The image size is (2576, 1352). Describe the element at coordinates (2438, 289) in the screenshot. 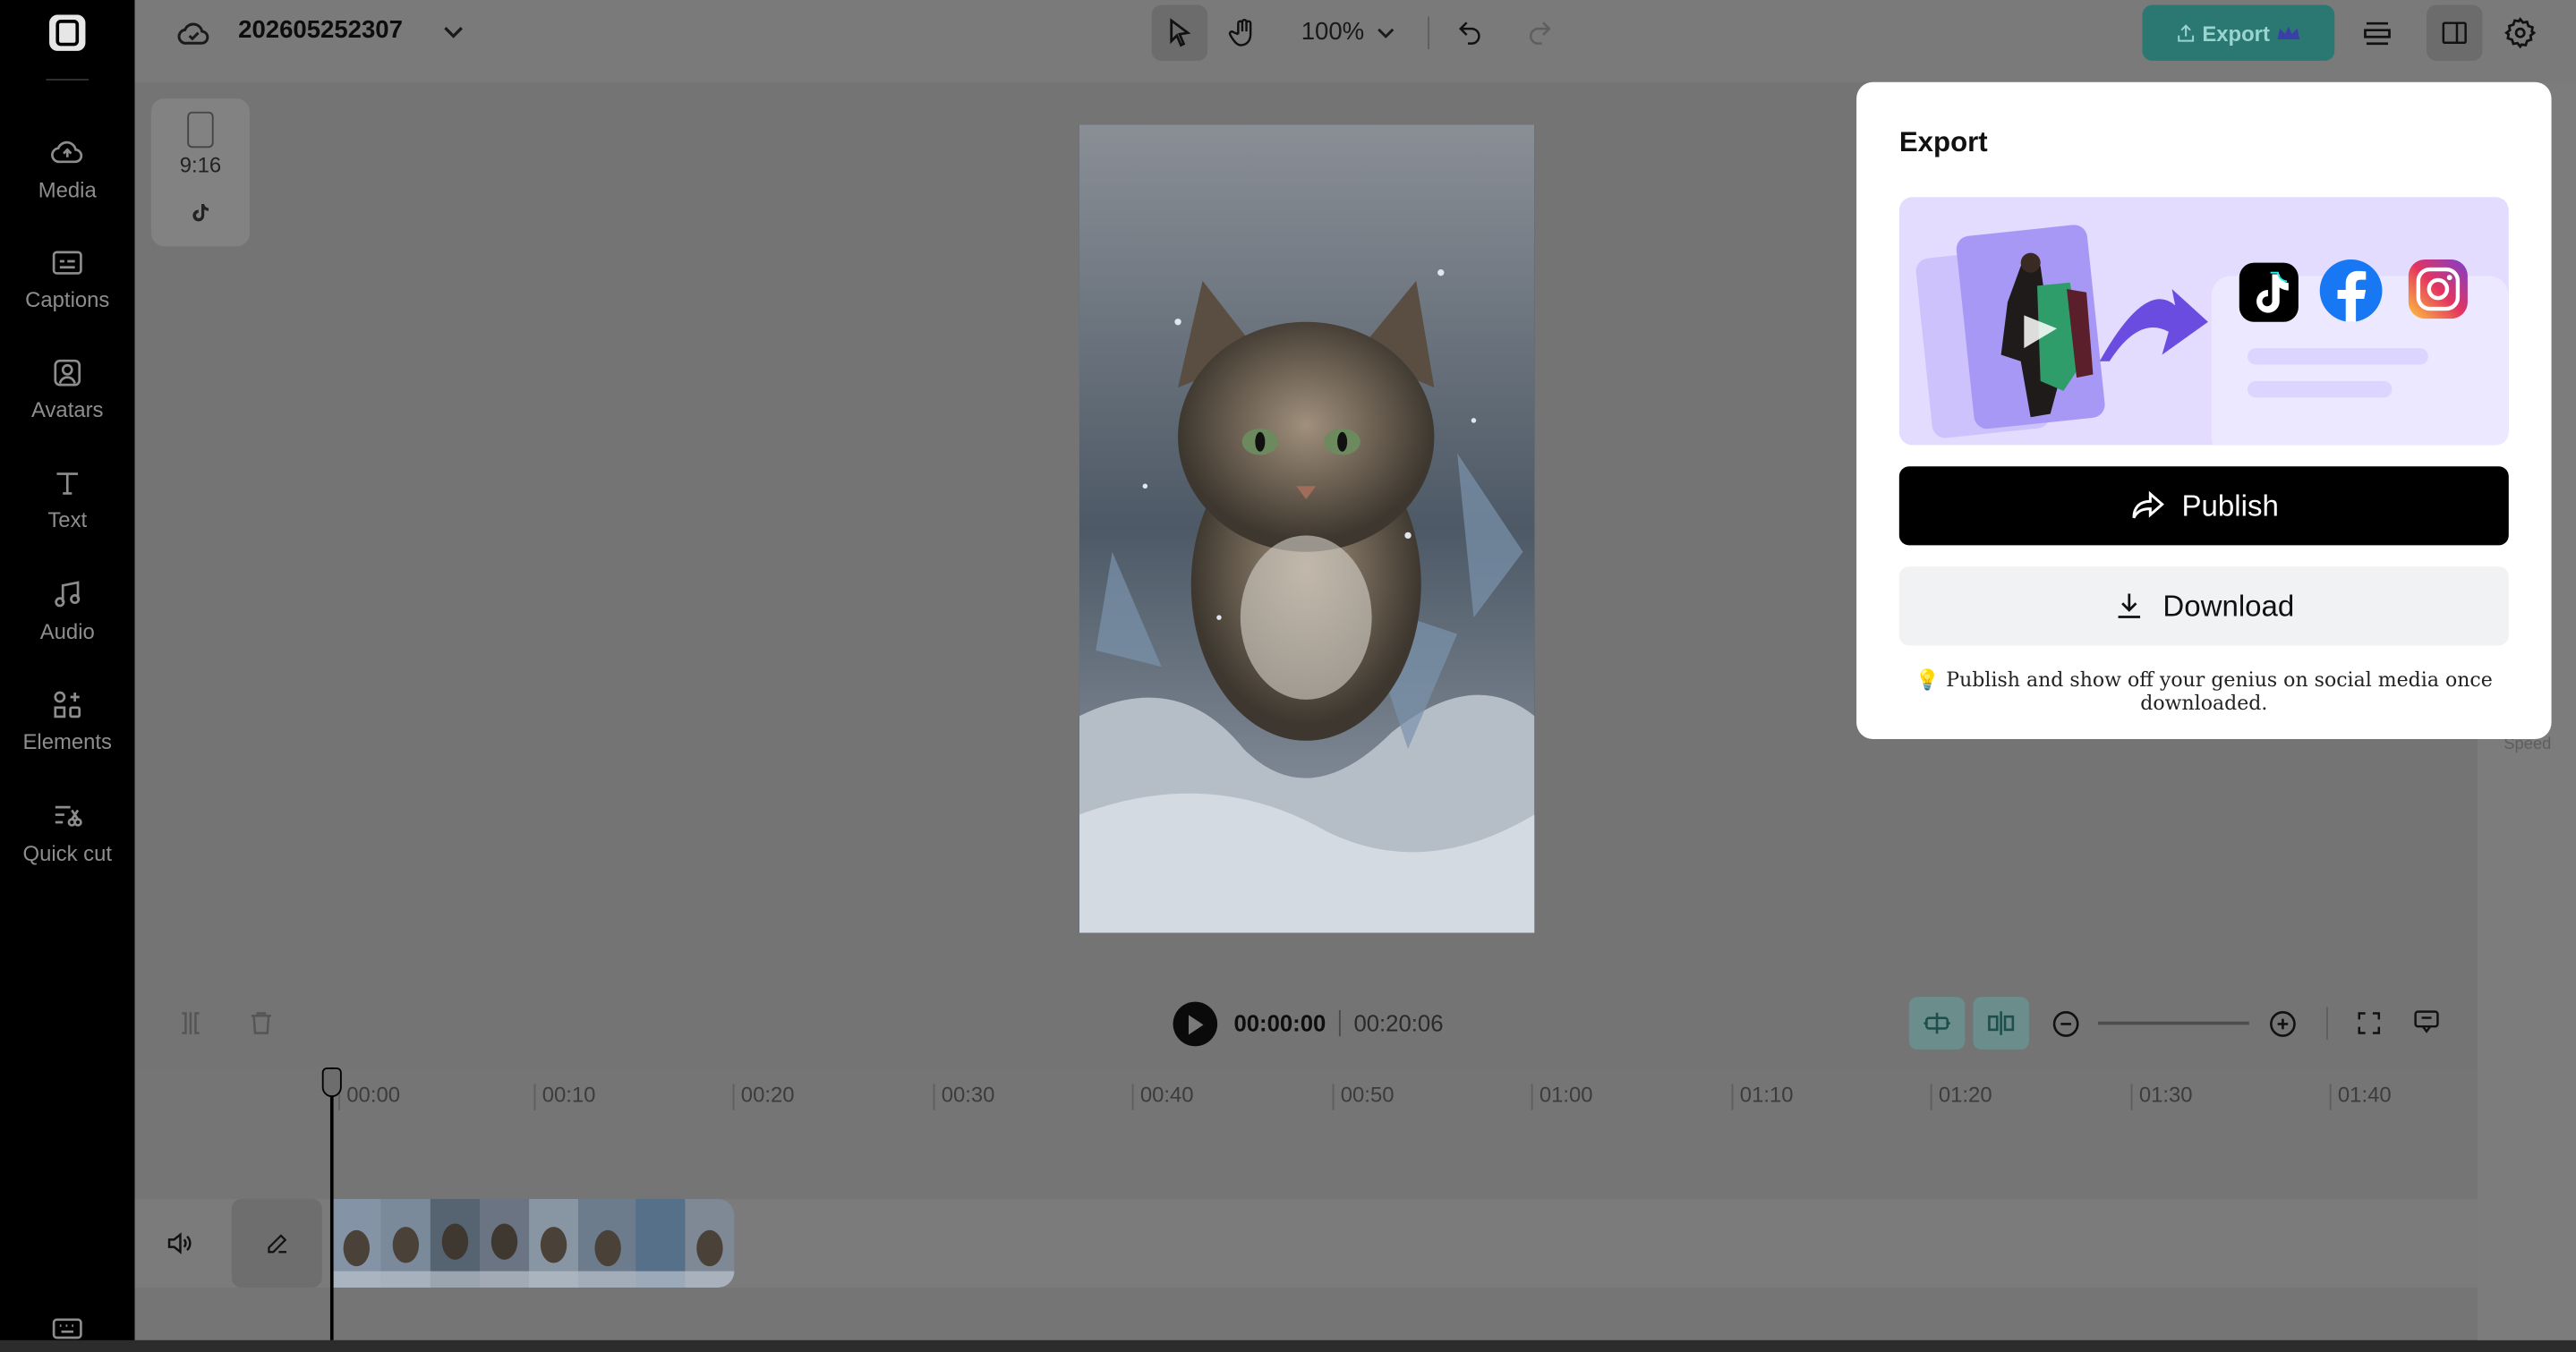

I see `instagram-icon` at that location.